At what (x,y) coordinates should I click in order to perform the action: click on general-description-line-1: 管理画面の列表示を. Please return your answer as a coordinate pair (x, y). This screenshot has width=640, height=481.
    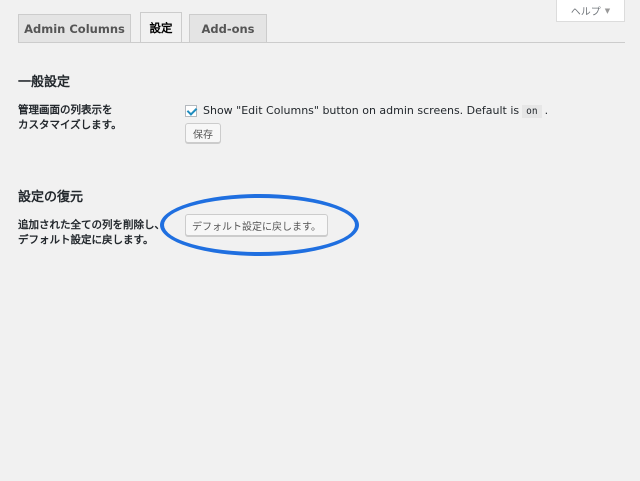
    Looking at the image, I should click on (65, 110).